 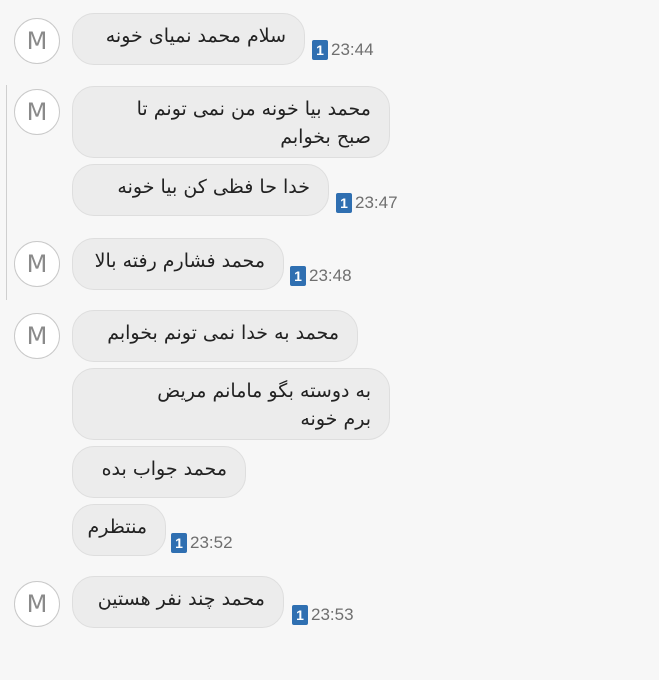 I want to click on message-meta: 1 23:44, so click(x=343, y=50).